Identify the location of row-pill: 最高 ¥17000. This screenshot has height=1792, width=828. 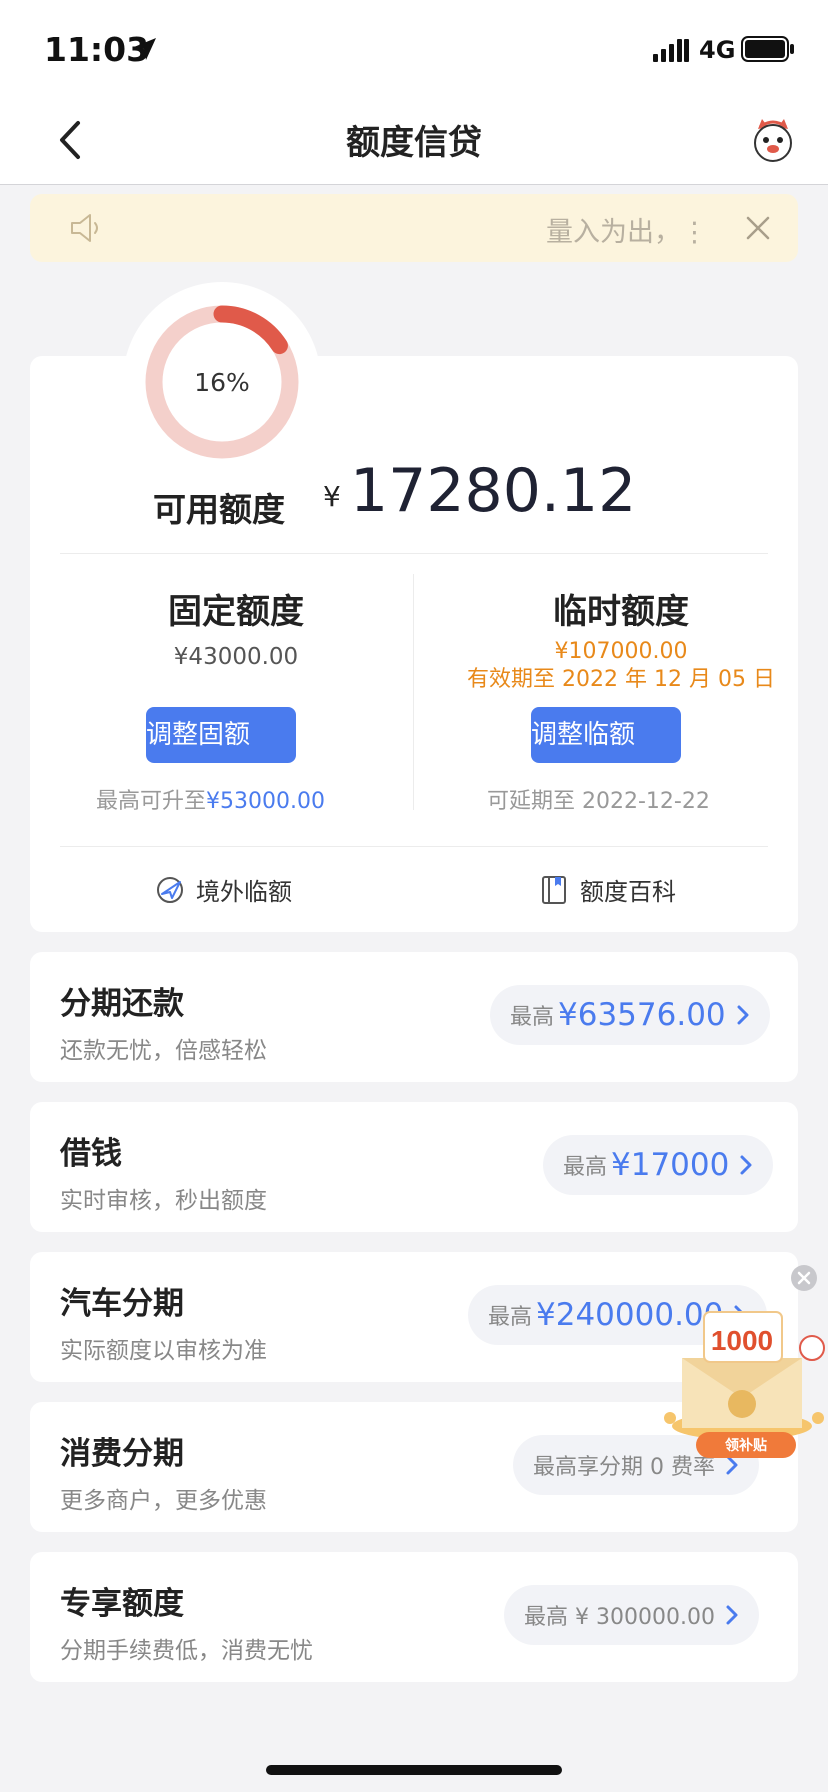
(658, 1165).